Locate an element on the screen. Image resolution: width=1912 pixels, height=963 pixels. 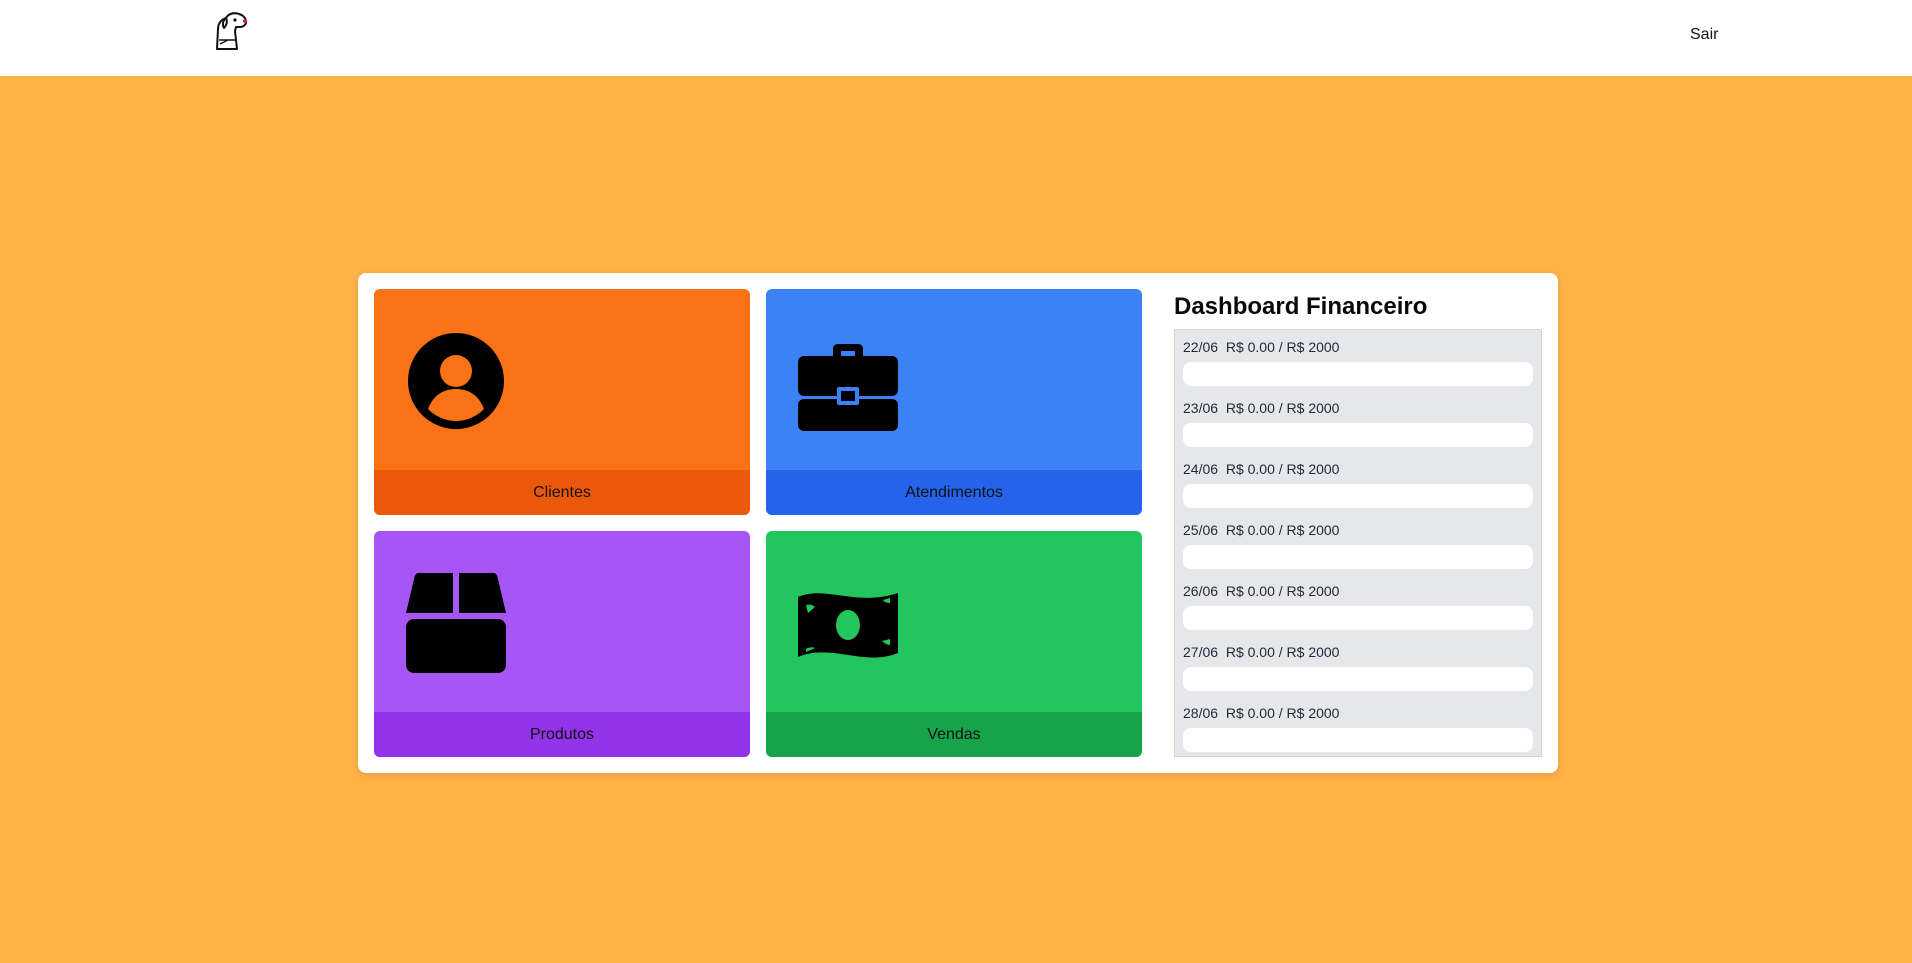
row-label: 25/06 R$ 0.00 / R$ 2000 is located at coordinates (1358, 530).